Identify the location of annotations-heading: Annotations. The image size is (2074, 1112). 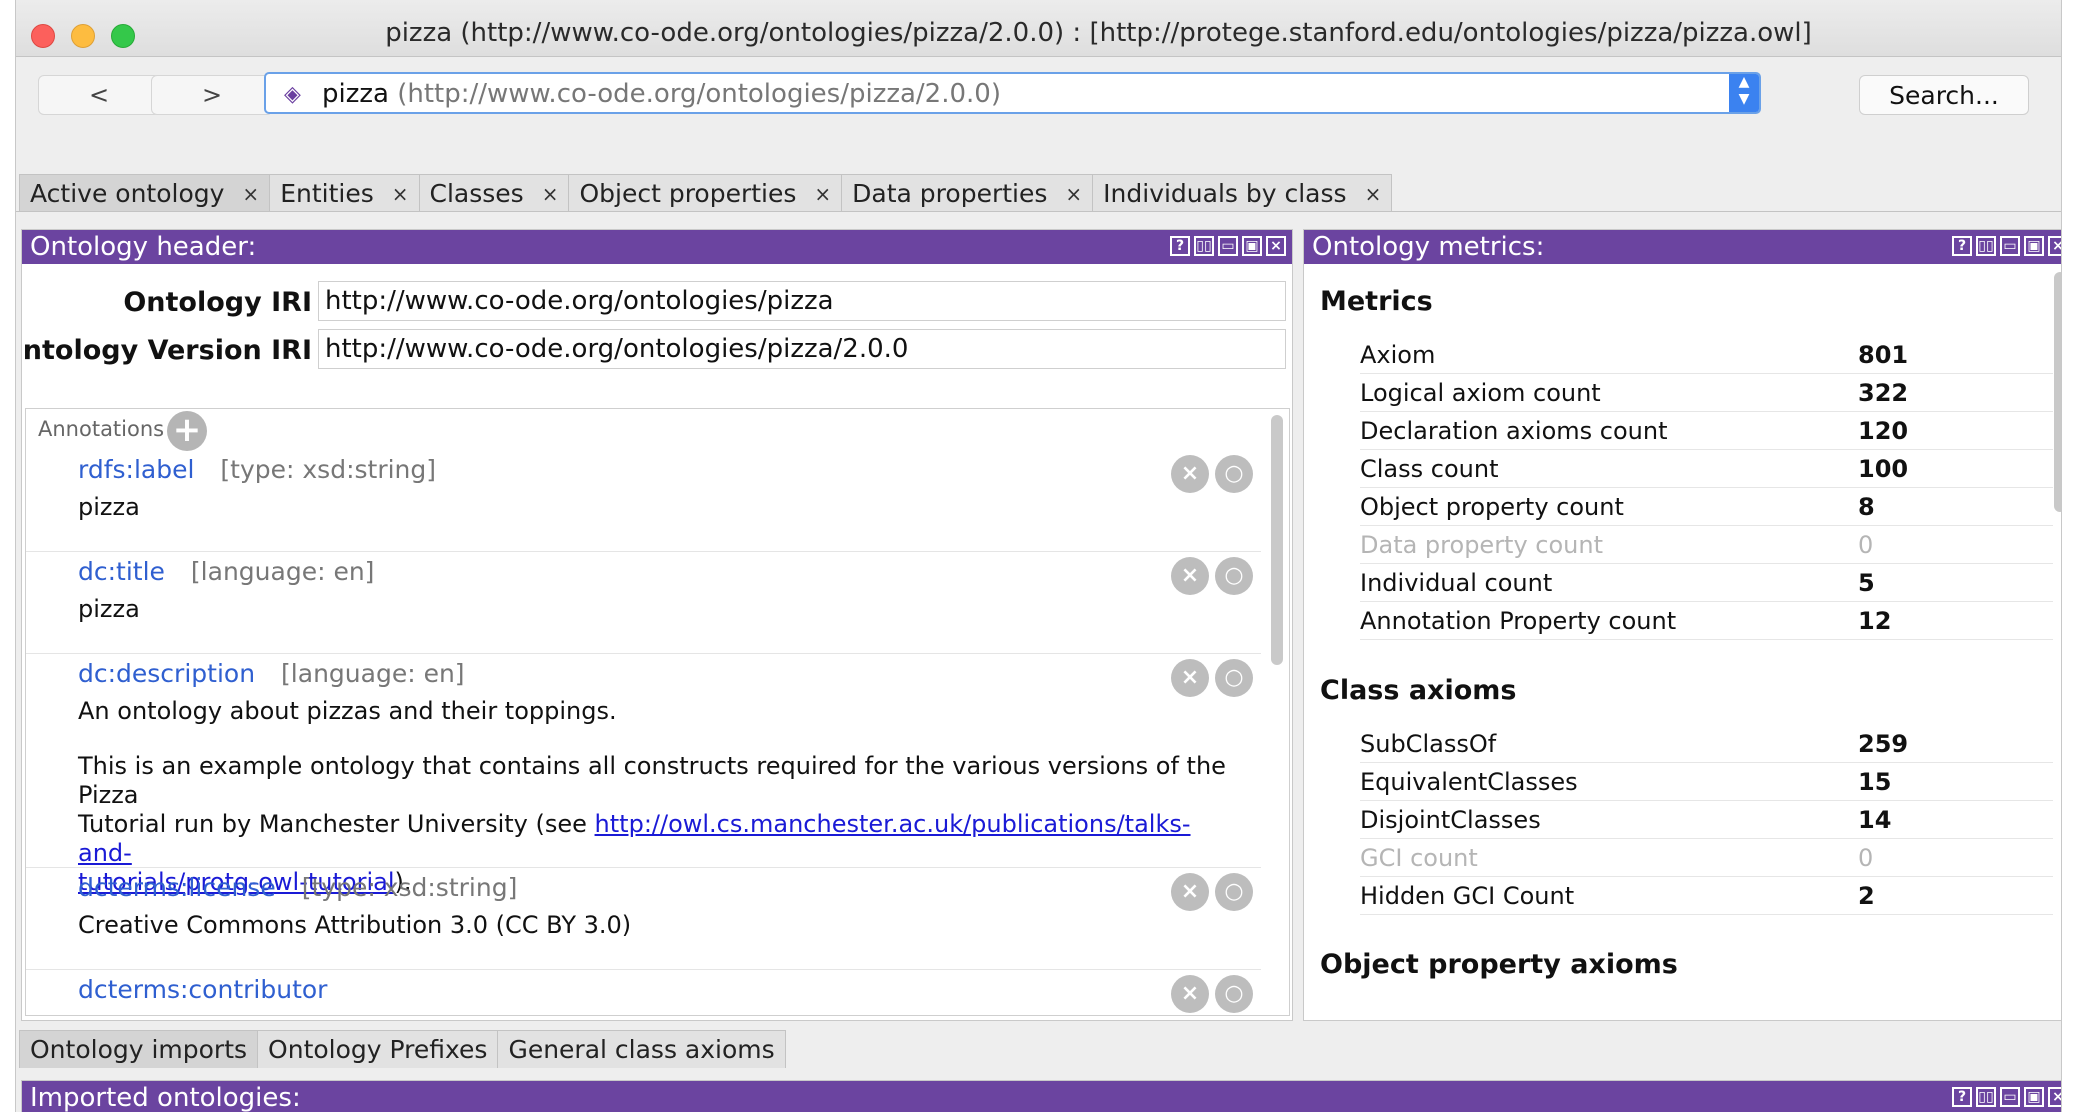
(101, 429).